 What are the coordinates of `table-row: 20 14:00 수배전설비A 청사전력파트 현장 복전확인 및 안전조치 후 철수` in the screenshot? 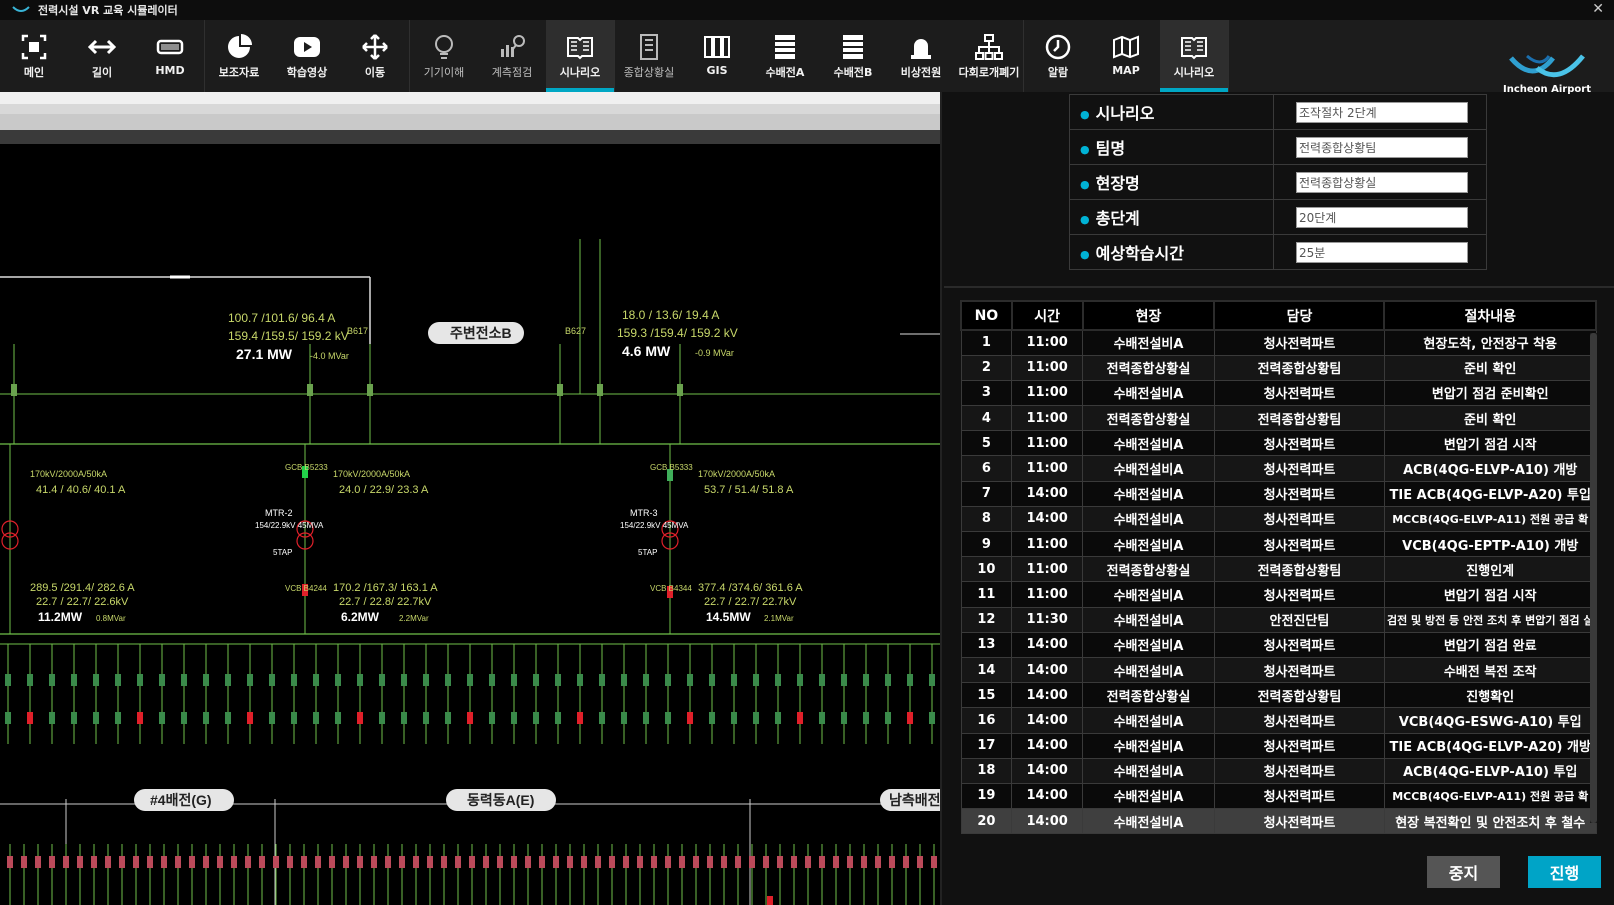 It's located at (1278, 821).